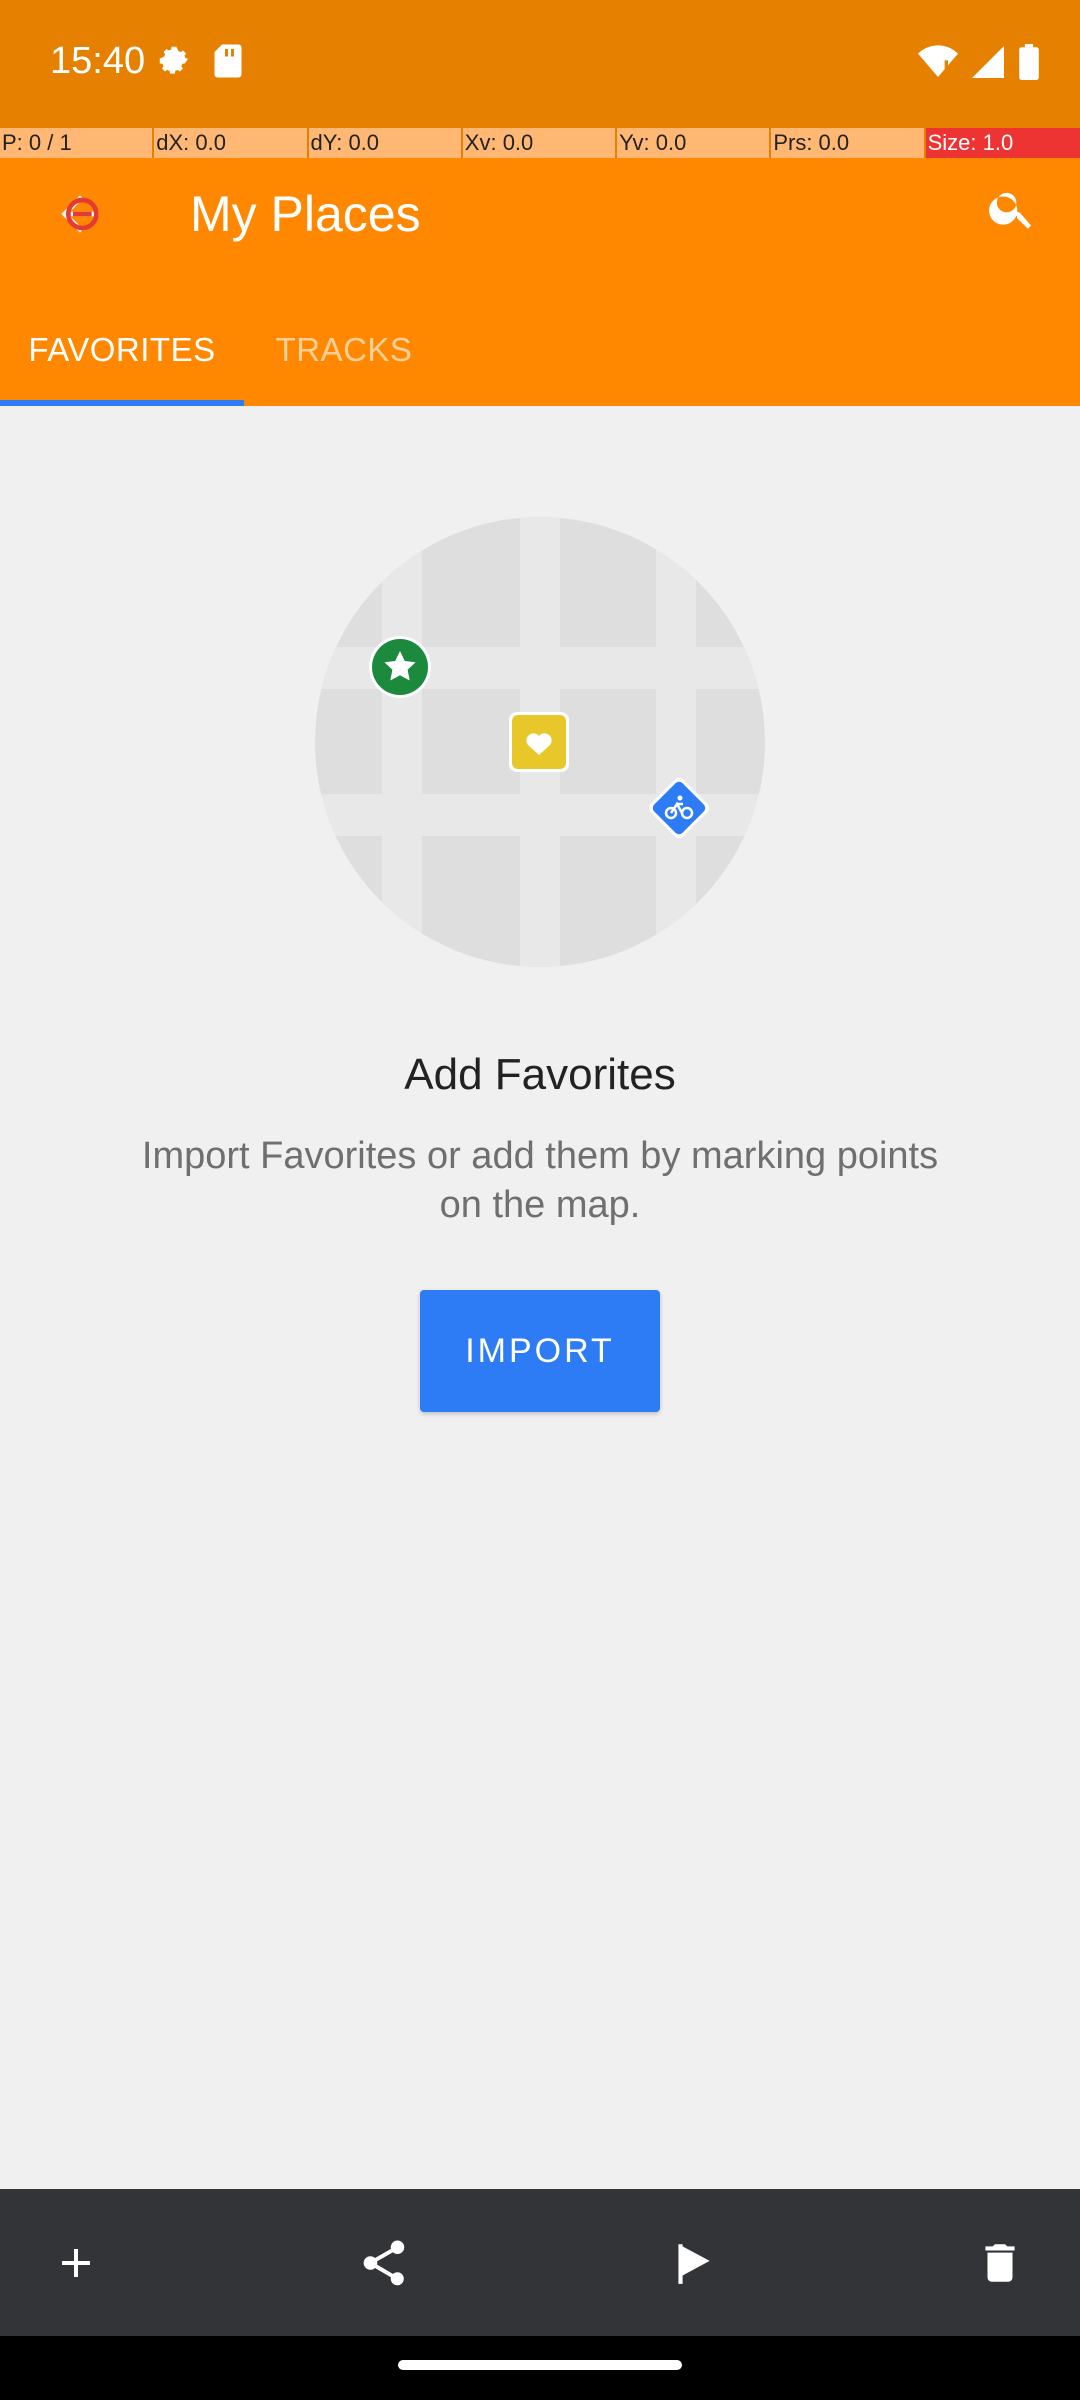 This screenshot has height=2400, width=1080. What do you see at coordinates (540, 1351) in the screenshot?
I see `import-button: IMPORT` at bounding box center [540, 1351].